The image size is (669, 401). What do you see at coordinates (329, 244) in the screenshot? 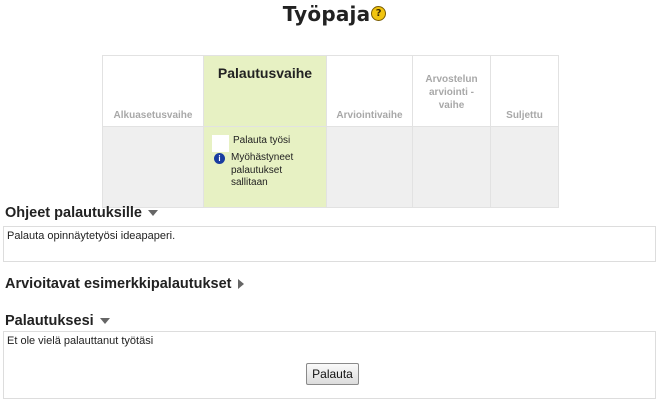
I see `instructions-box: Palauta opinnäytetyösi ideapaperi.` at bounding box center [329, 244].